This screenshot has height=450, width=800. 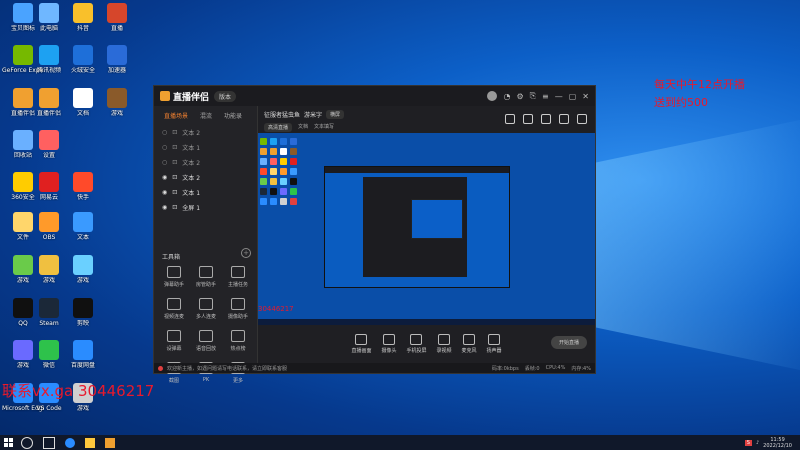 What do you see at coordinates (83, 354) in the screenshot?
I see `desktop-icon: 百度网盘` at bounding box center [83, 354].